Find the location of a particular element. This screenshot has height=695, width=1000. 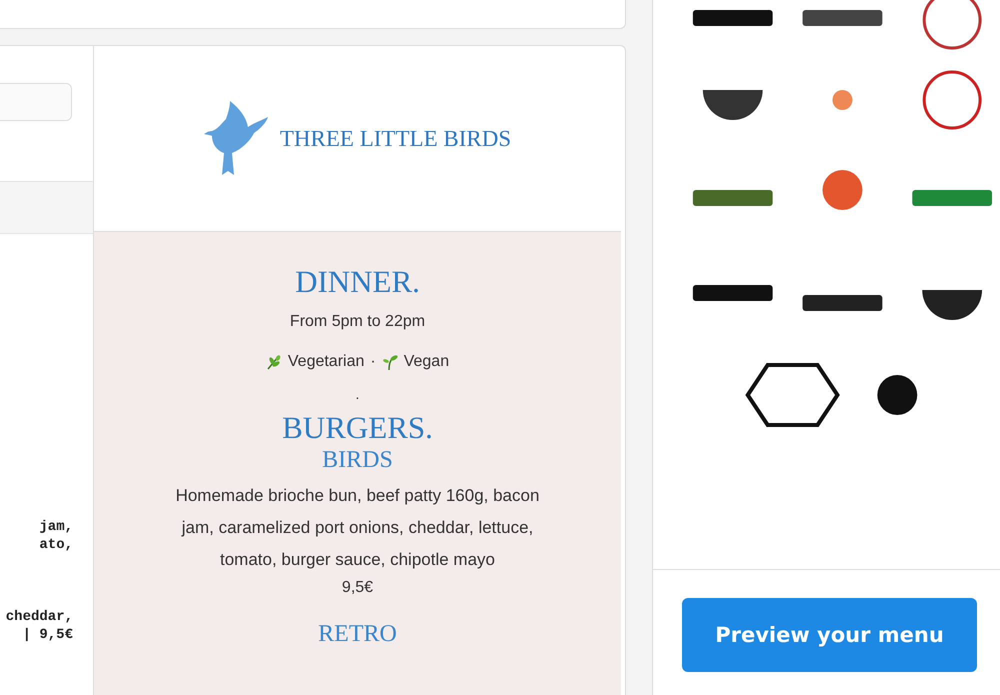

category-title: BURGERS. is located at coordinates (357, 428).